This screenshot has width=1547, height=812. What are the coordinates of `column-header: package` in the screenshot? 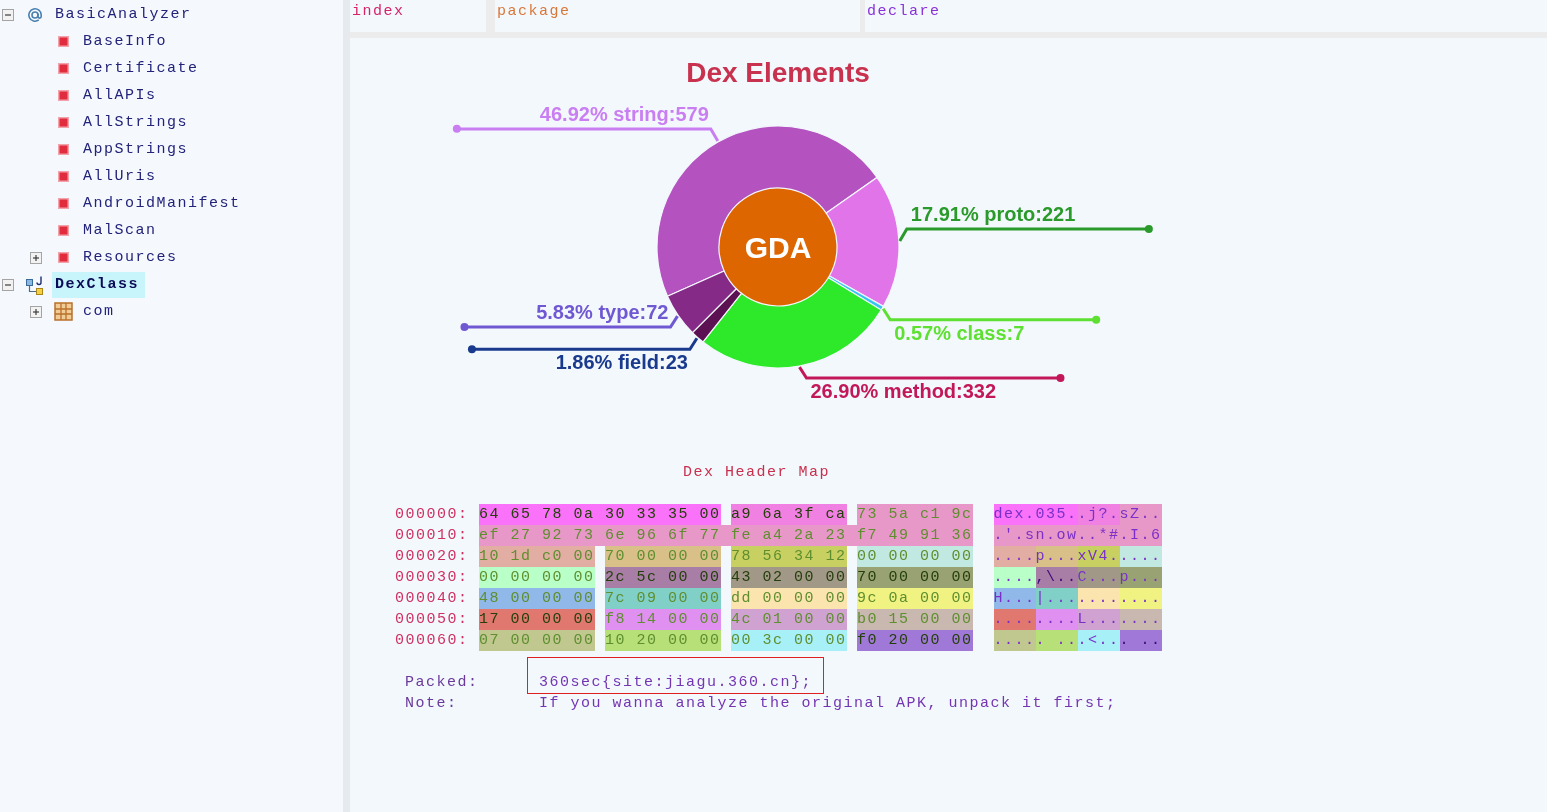 It's located at (677, 16).